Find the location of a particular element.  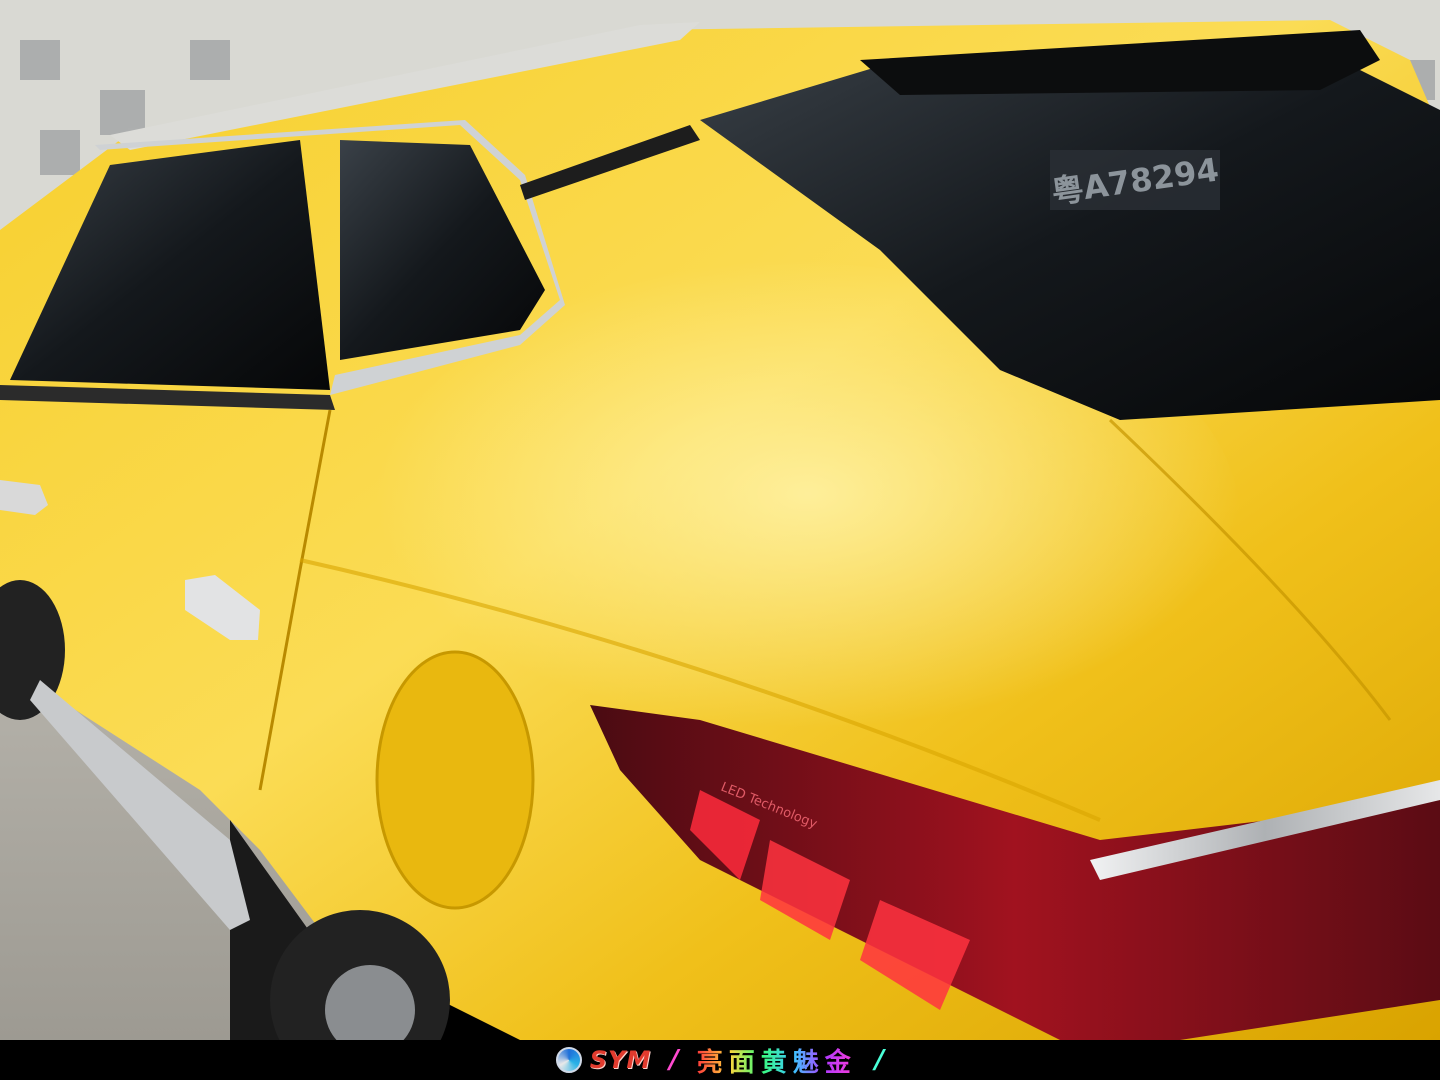

brand-name: SYM is located at coordinates (620, 1060).